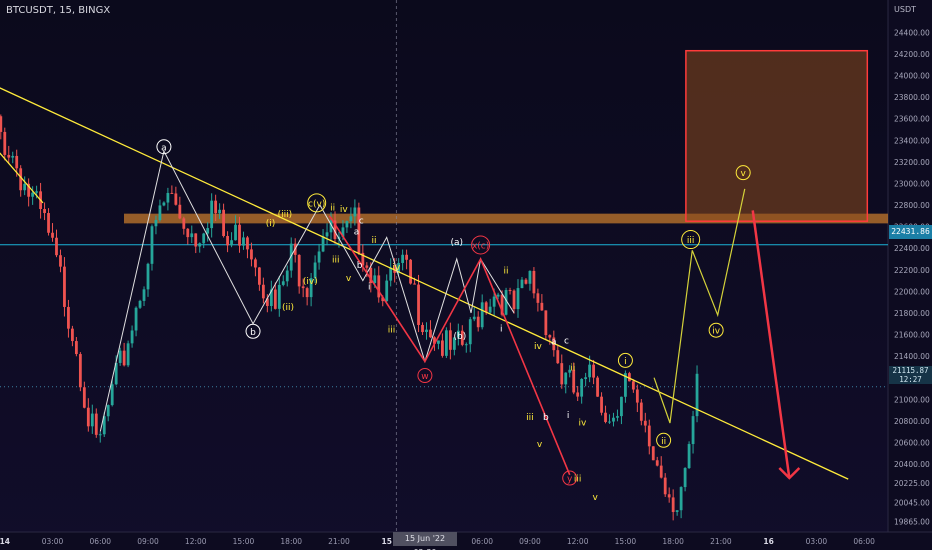 This screenshot has width=932, height=550. Describe the element at coordinates (910, 375) in the screenshot. I see `last-price-tag: 21115.87 12:27` at that location.